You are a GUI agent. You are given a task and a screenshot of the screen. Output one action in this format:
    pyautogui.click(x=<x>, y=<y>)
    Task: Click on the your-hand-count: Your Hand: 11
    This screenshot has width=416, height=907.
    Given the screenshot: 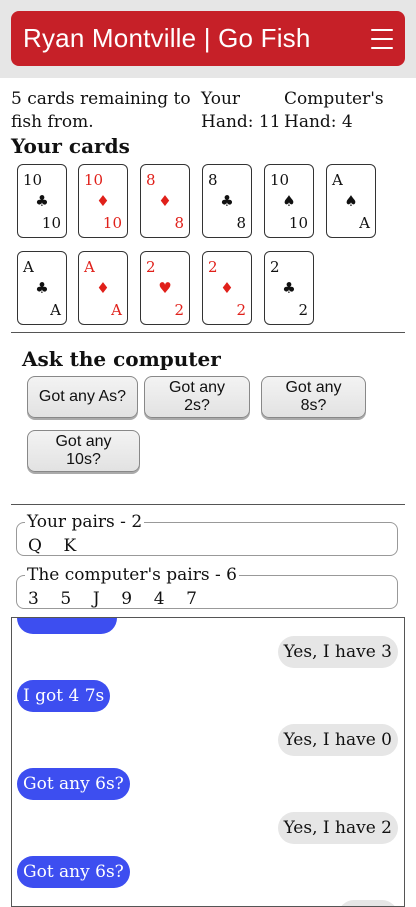 What is the action you would take?
    pyautogui.click(x=241, y=111)
    